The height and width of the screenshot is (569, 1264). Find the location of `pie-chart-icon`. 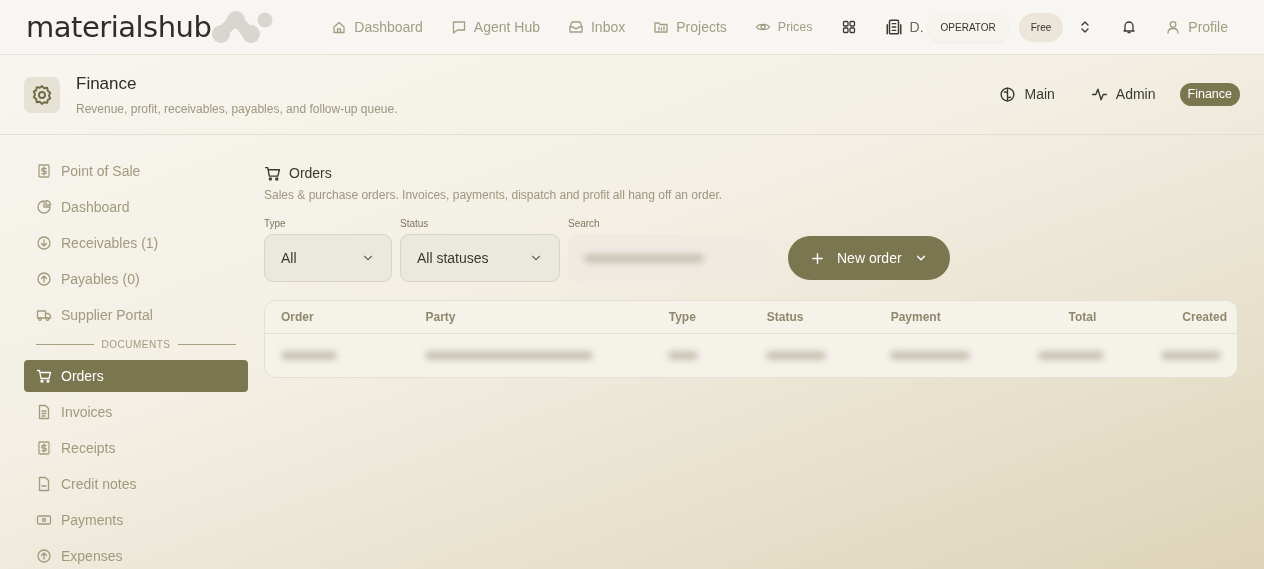

pie-chart-icon is located at coordinates (44, 207).